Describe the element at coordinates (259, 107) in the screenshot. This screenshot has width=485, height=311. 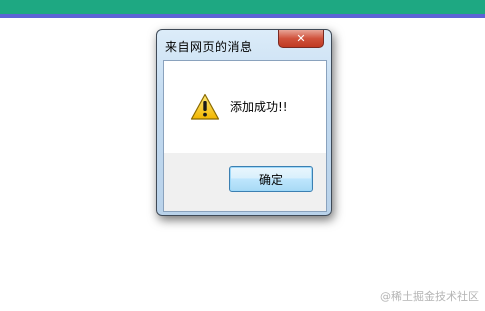
I see `dialog-message: 添加成功!!` at that location.